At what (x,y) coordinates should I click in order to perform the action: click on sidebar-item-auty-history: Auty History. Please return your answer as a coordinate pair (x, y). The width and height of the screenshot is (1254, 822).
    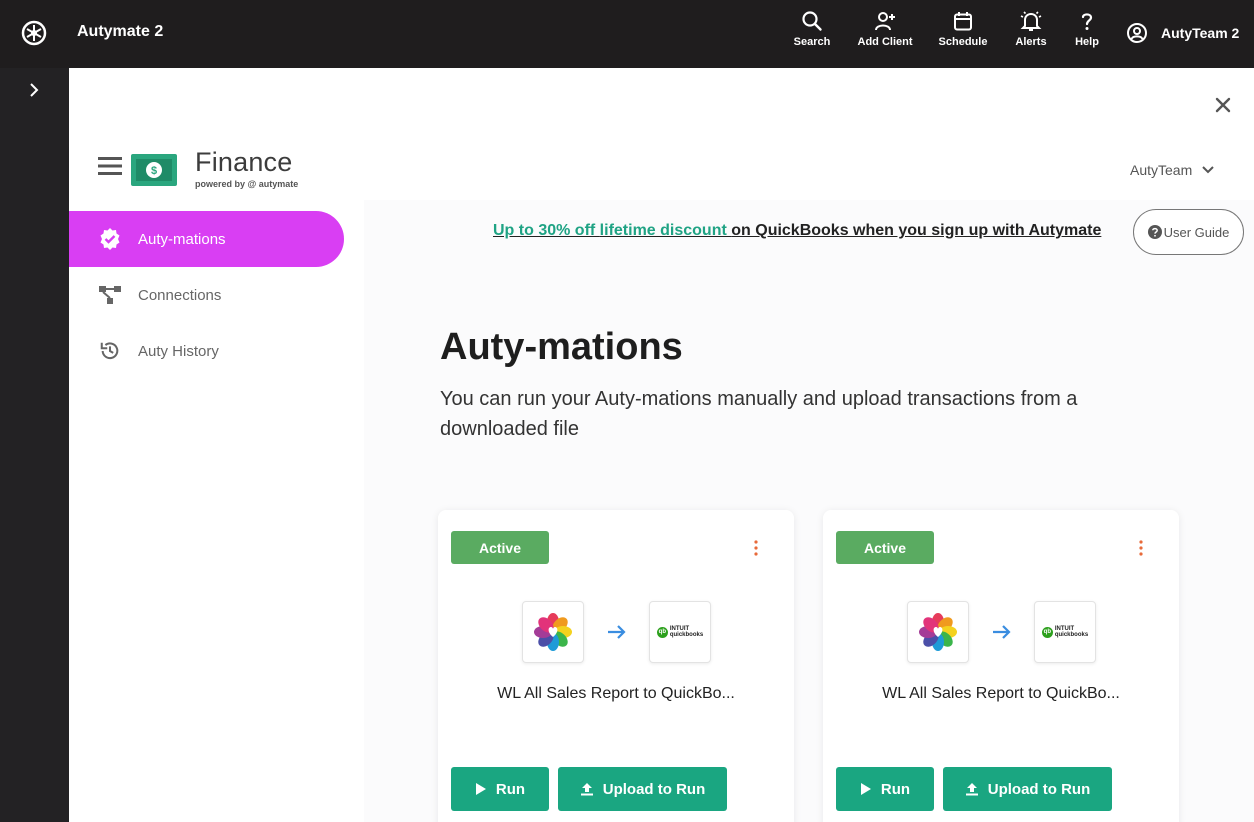
    Looking at the image, I should click on (206, 351).